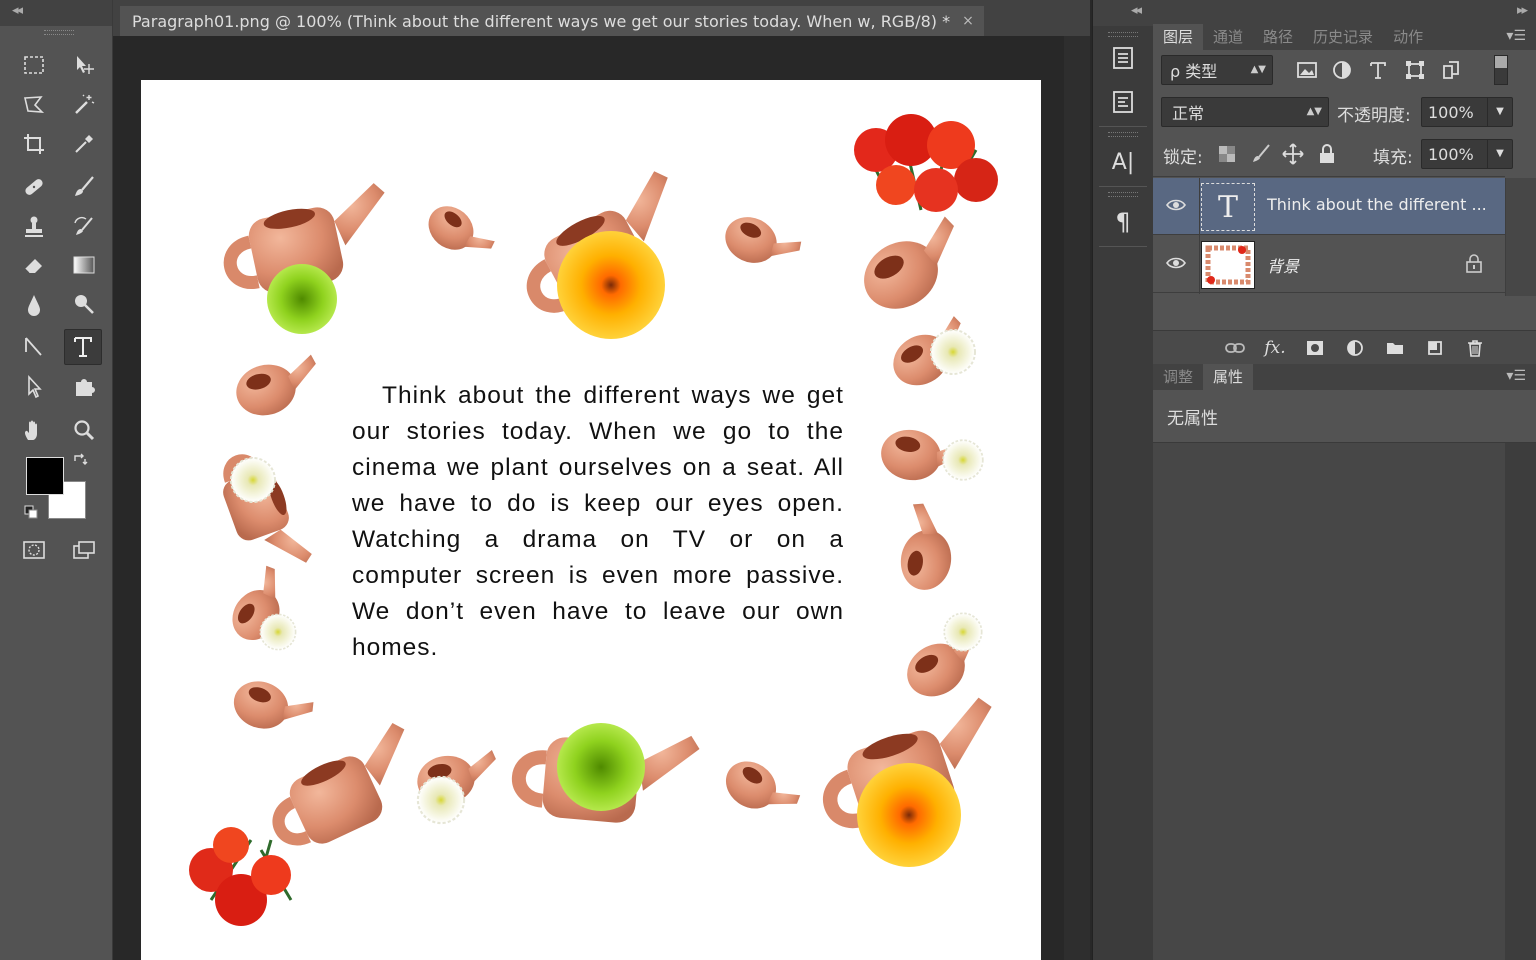 The image size is (1536, 960). I want to click on trash-icon, so click(1475, 348).